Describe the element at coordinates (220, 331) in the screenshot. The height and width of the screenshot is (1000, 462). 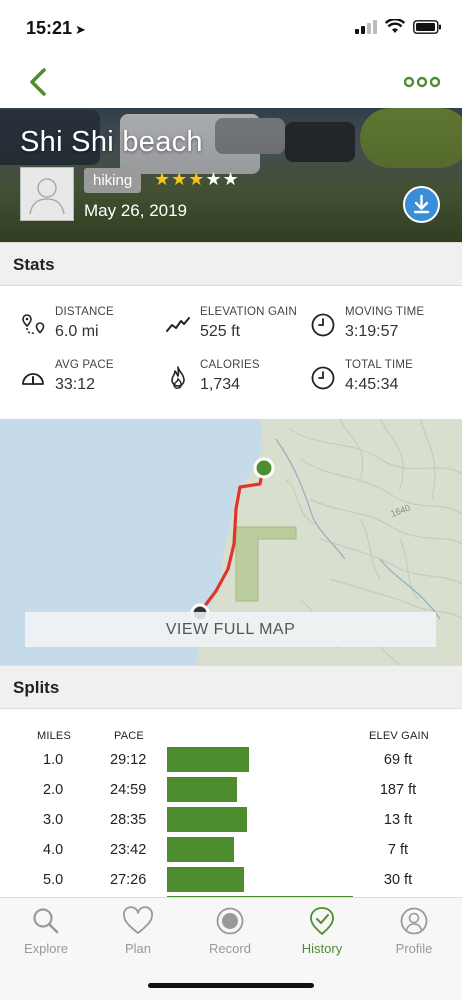
I see `stat-value: 525 ft` at that location.